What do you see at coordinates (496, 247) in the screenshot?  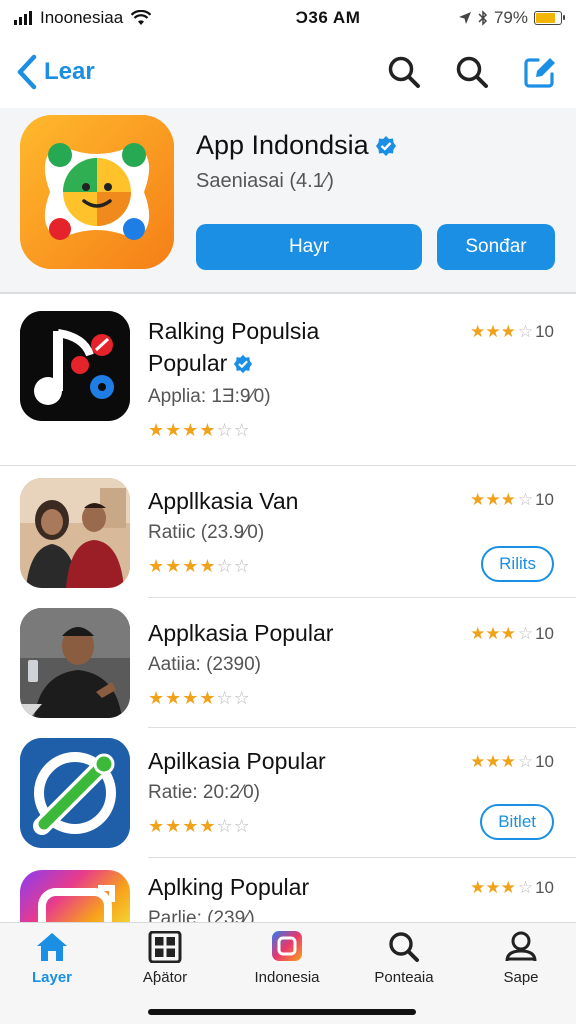 I see `featured-secondary-button: Sonđar` at bounding box center [496, 247].